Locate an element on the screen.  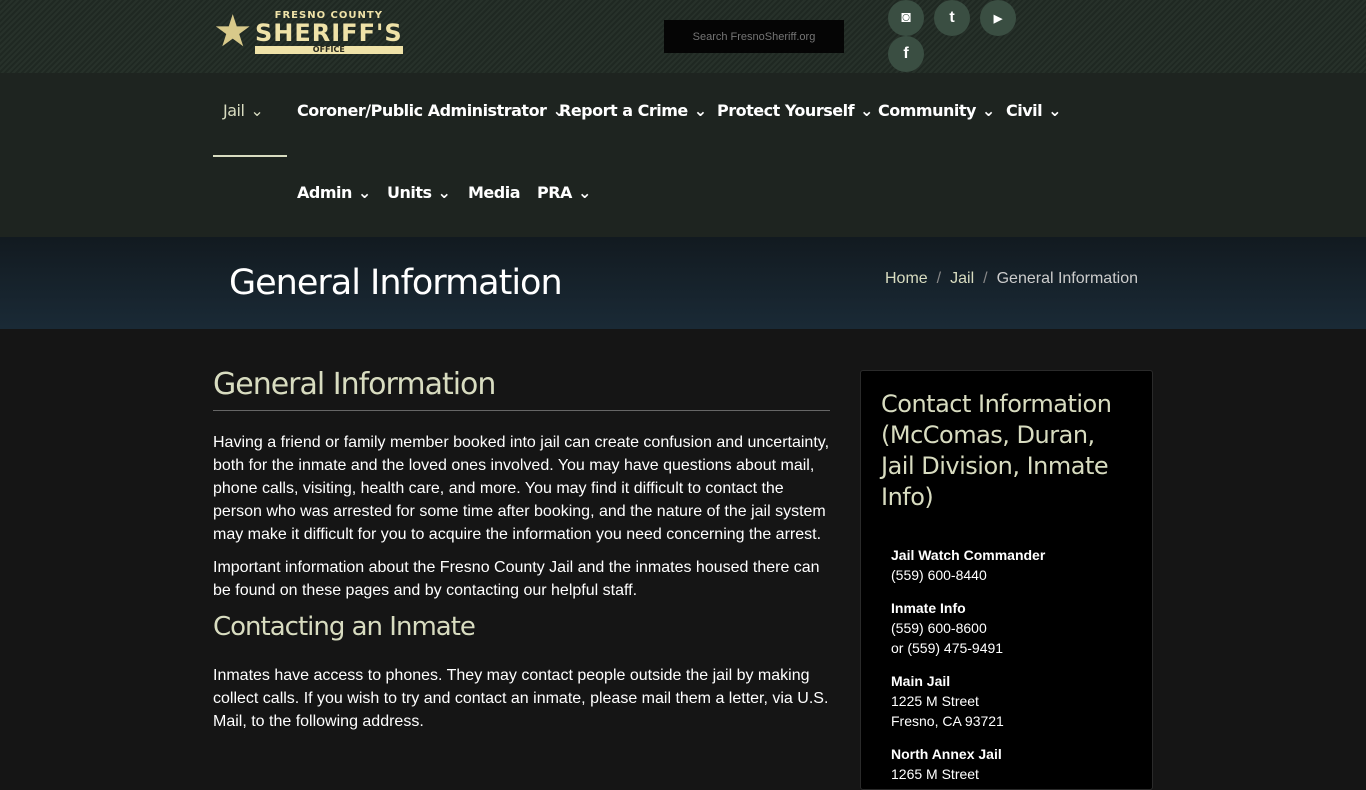
contact-block: North Annex Jail 1265 M Street is located at coordinates (1021, 764).